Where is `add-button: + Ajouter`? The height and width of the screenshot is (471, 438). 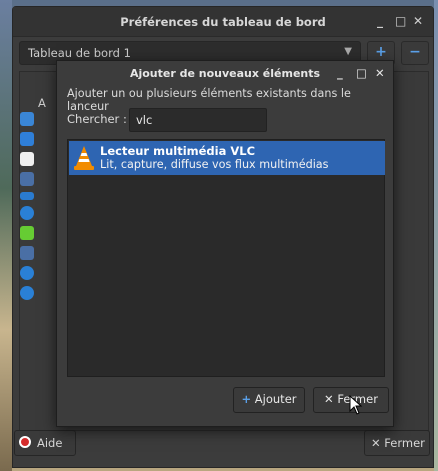
add-button: + Ajouter is located at coordinates (269, 400).